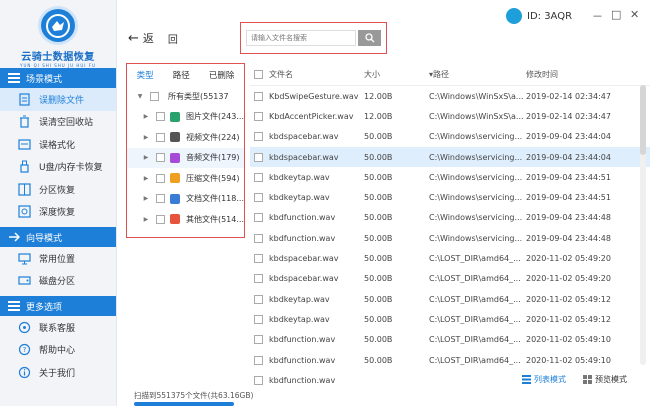 This screenshot has height=406, width=650. I want to click on nav-contact-support: 联系客服, so click(58, 327).